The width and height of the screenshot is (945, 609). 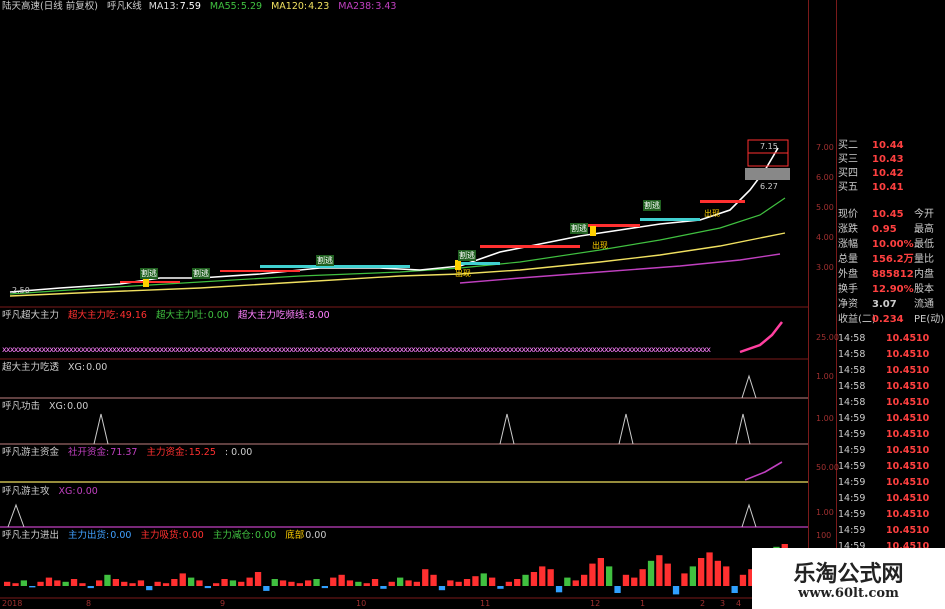 I want to click on price-callout-high: 7.15, so click(x=769, y=146).